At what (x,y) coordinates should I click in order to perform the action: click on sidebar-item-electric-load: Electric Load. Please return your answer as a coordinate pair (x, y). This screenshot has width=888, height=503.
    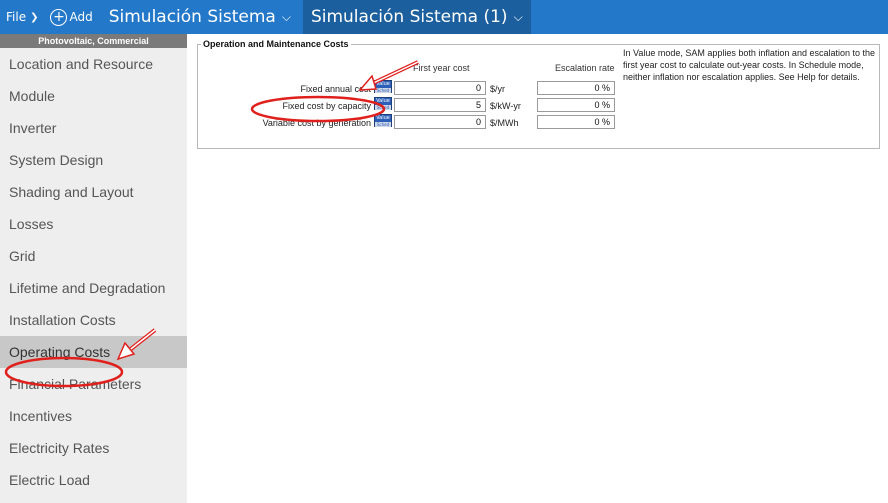
    Looking at the image, I should click on (93, 480).